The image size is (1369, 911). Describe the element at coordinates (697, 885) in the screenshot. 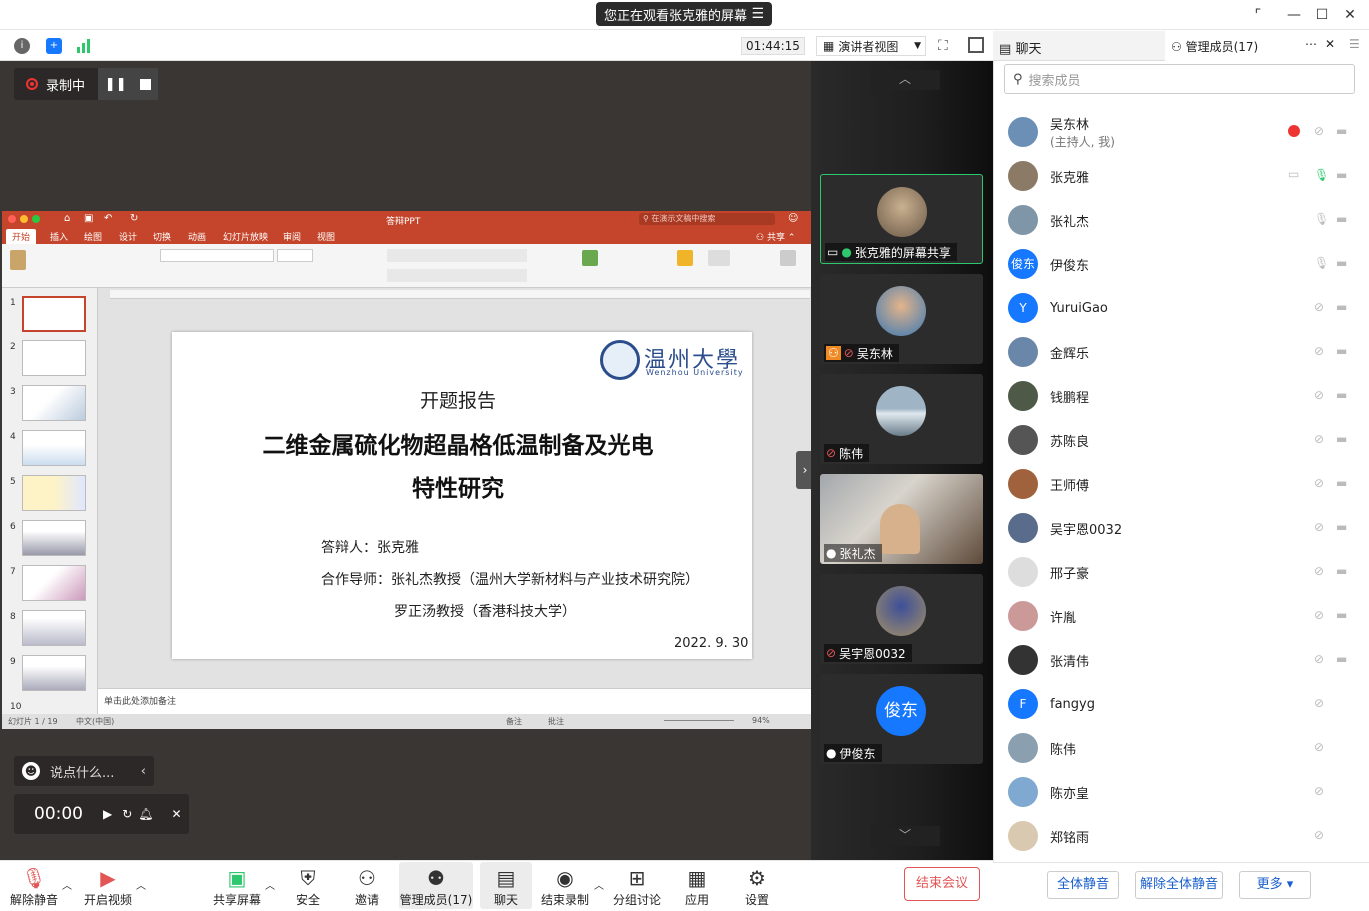

I see `apps-button: ▦ 应用` at that location.